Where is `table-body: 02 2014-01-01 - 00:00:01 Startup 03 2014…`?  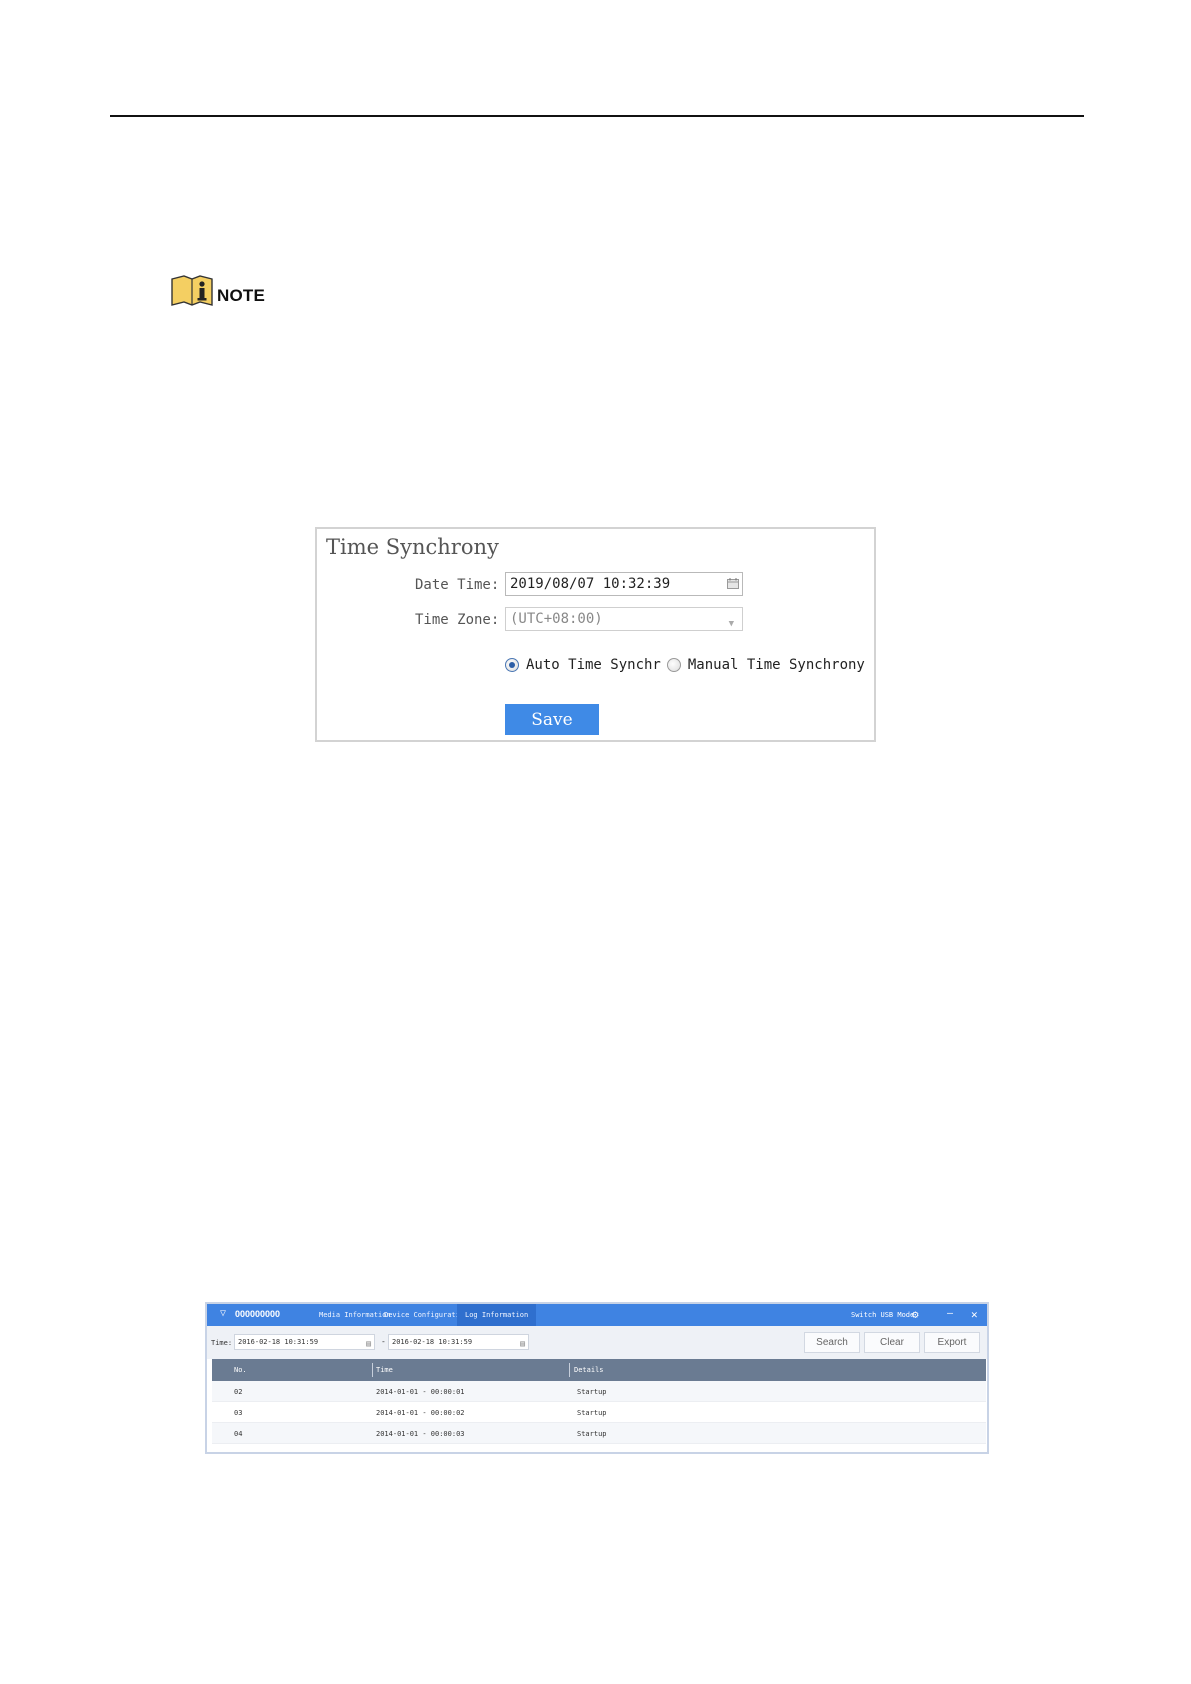 table-body: 02 2014-01-01 - 00:00:01 Startup 03 2014… is located at coordinates (599, 1412).